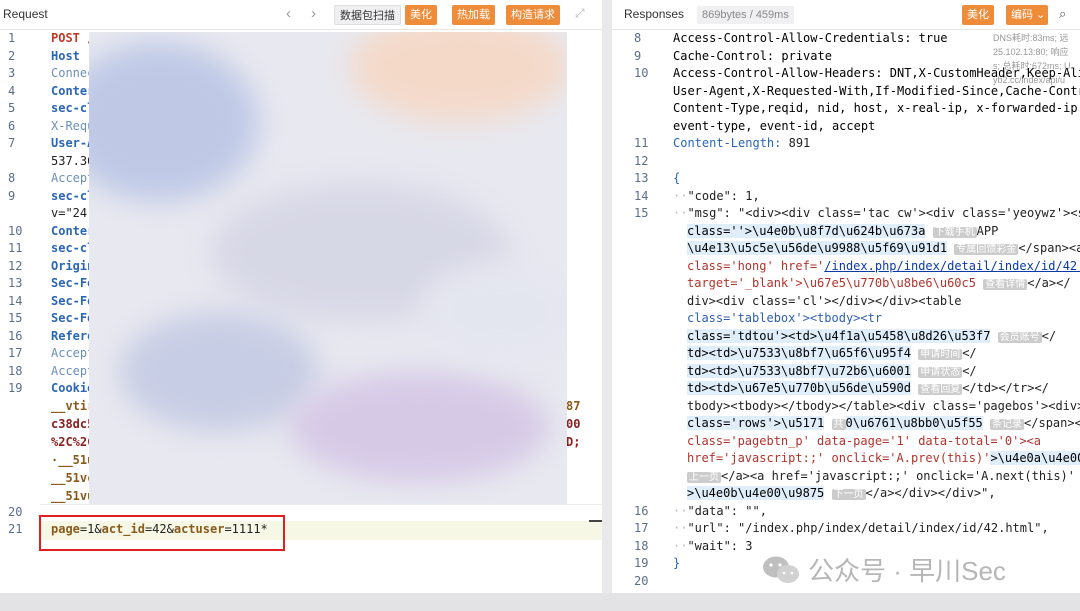  I want to click on response-title: Responses, so click(654, 14).